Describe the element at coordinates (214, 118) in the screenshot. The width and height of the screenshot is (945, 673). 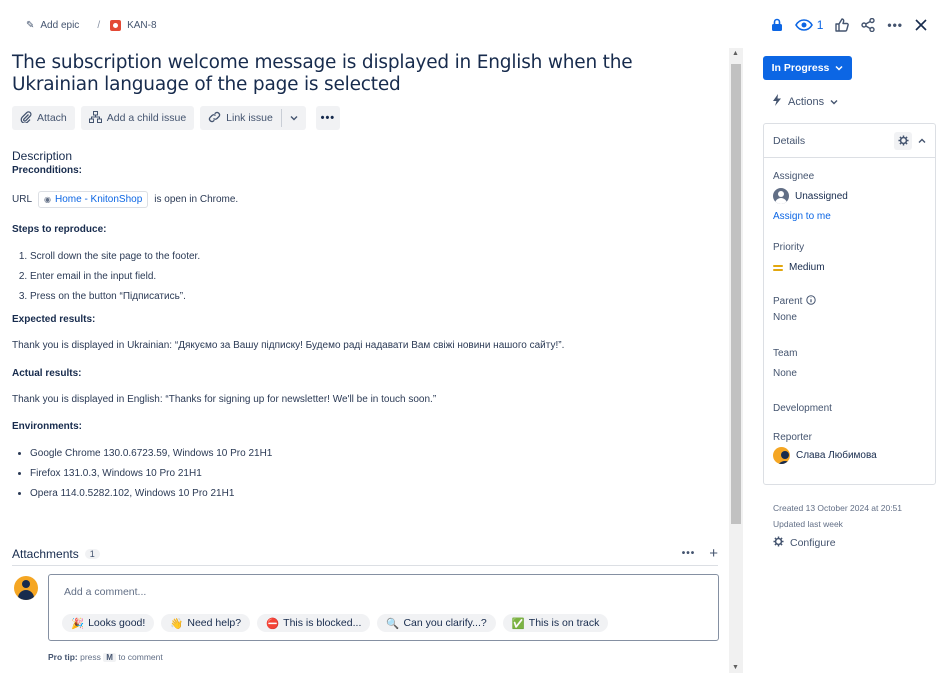
I see `link-icon` at that location.